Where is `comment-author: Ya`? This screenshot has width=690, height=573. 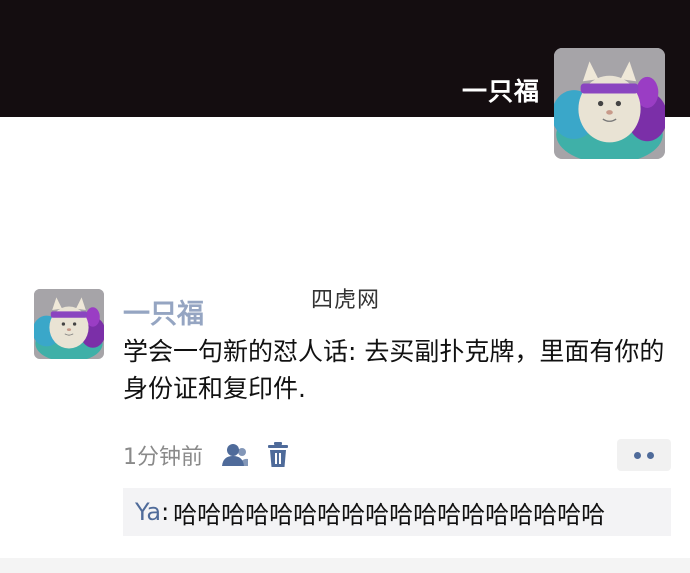 comment-author: Ya is located at coordinates (148, 512).